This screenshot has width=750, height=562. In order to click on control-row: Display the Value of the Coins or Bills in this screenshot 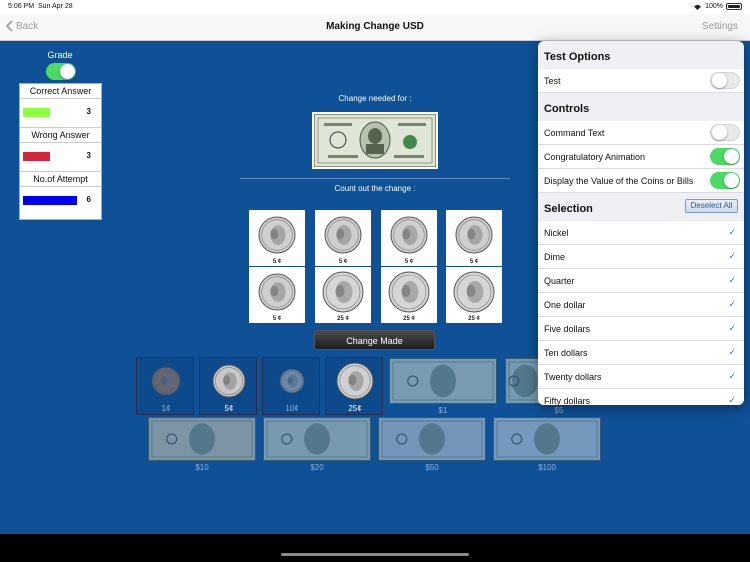, I will do `click(641, 181)`.